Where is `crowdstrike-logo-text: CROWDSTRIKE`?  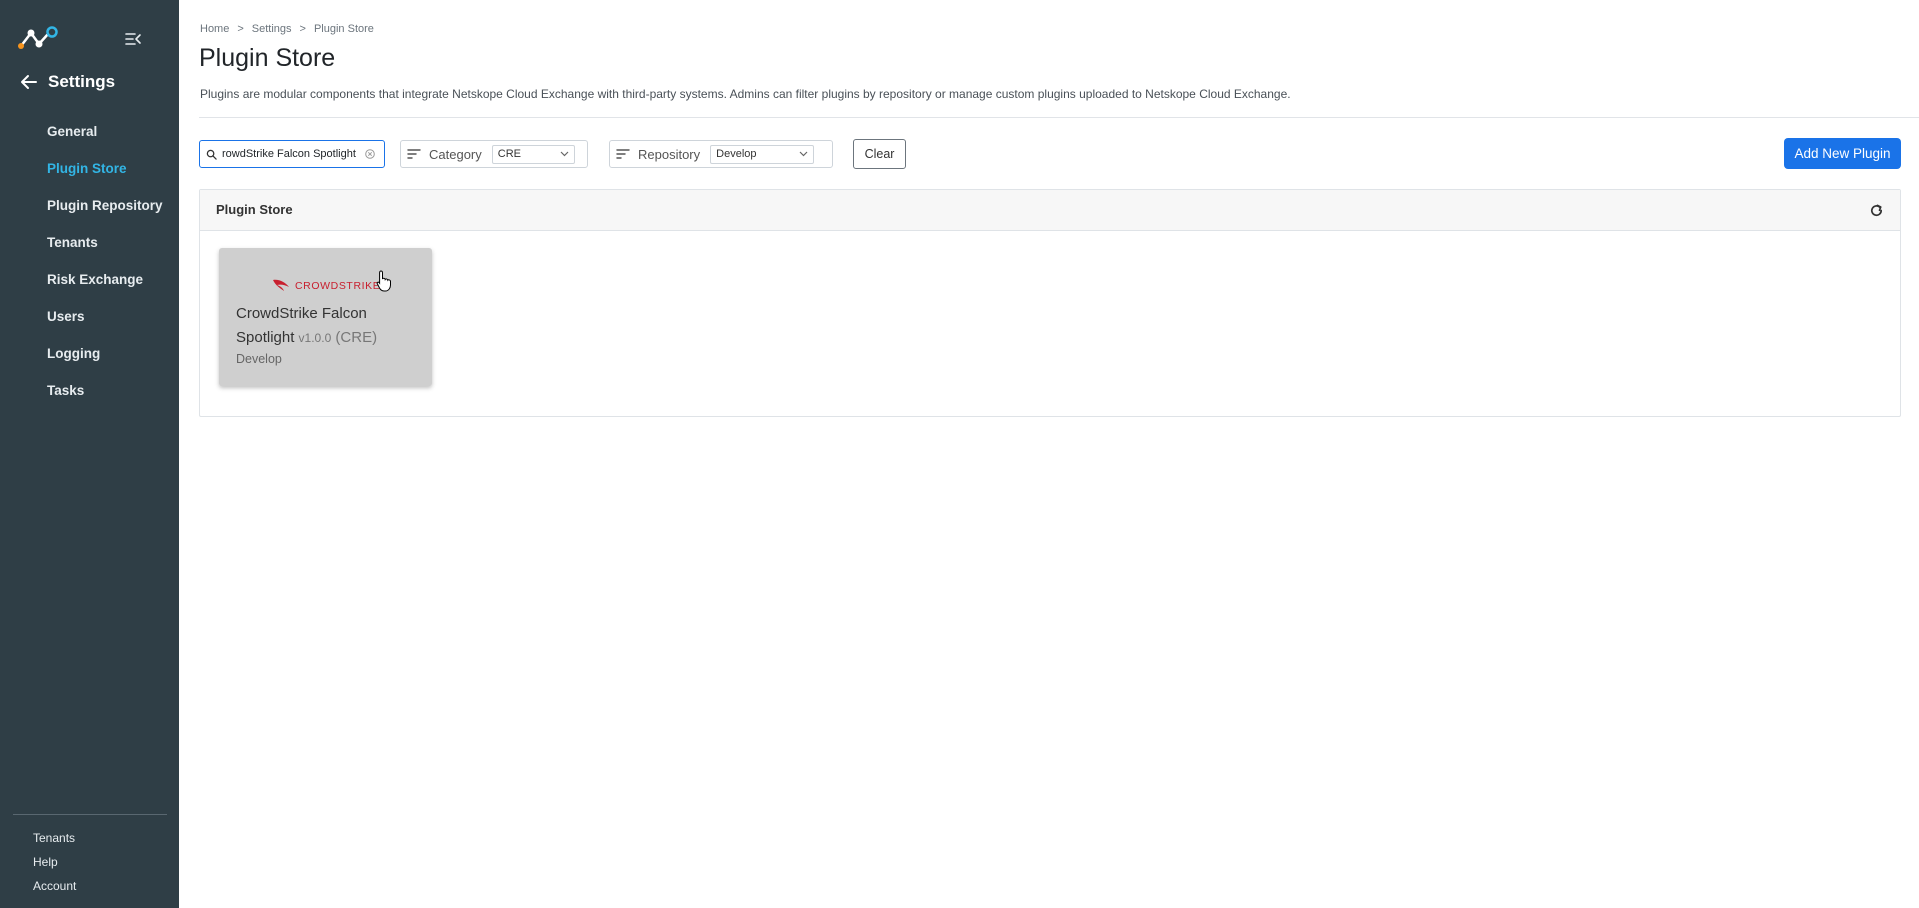 crowdstrike-logo-text: CROWDSTRIKE is located at coordinates (337, 286).